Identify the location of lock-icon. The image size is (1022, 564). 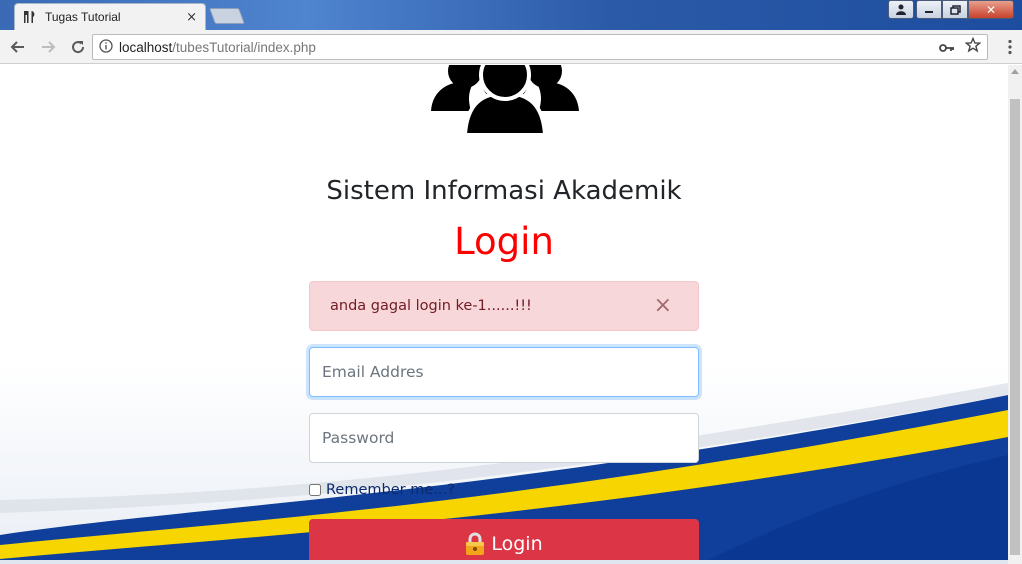
(475, 543).